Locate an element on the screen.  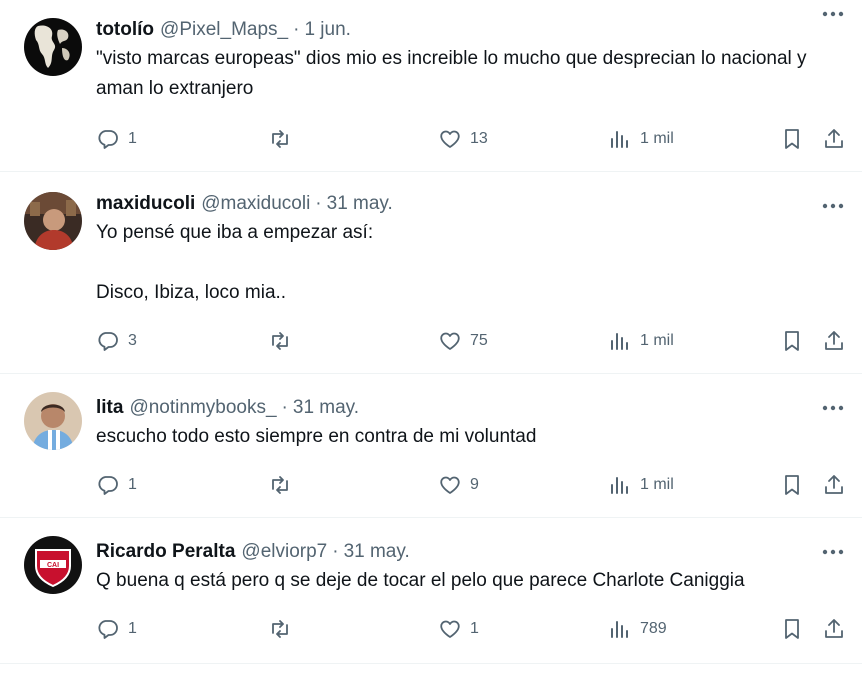
reply-button: 3 is located at coordinates (116, 341).